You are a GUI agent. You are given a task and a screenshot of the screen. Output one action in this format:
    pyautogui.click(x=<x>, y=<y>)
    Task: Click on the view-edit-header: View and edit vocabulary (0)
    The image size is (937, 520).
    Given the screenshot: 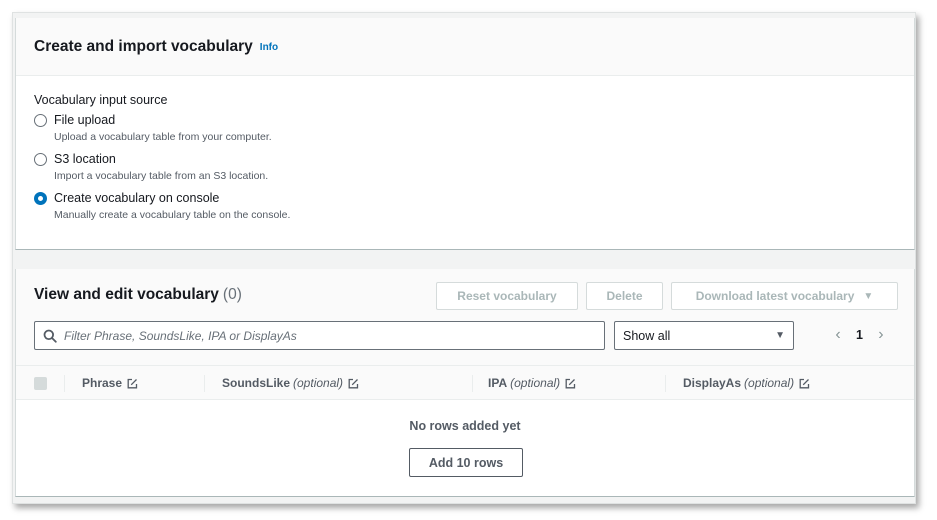 What is the action you would take?
    pyautogui.click(x=138, y=295)
    